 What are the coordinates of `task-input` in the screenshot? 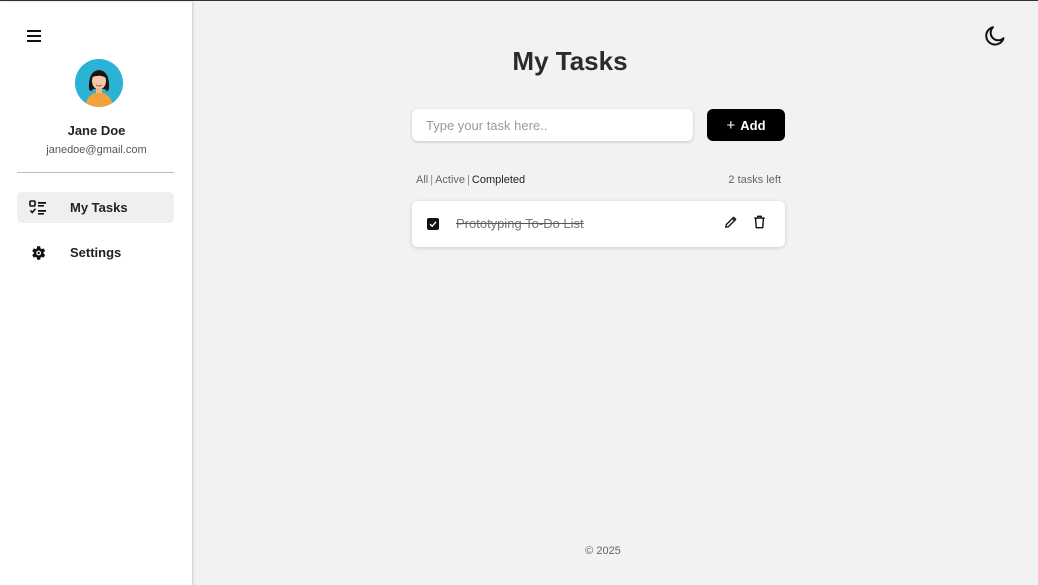 It's located at (552, 125).